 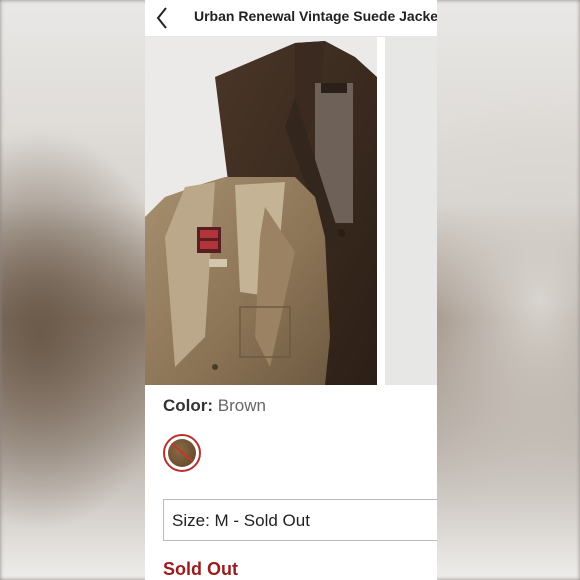 I want to click on swatch-fill, so click(x=182, y=453).